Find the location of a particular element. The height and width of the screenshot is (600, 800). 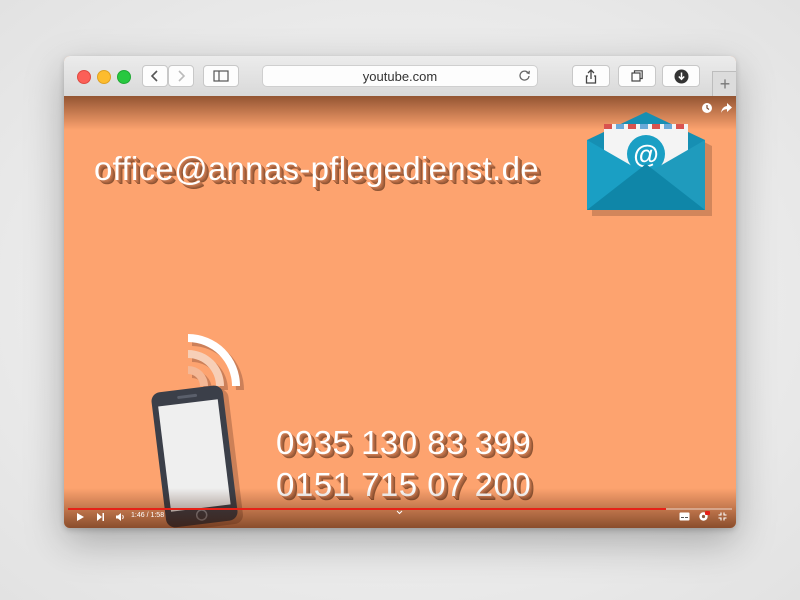

tabs-icon is located at coordinates (637, 76).